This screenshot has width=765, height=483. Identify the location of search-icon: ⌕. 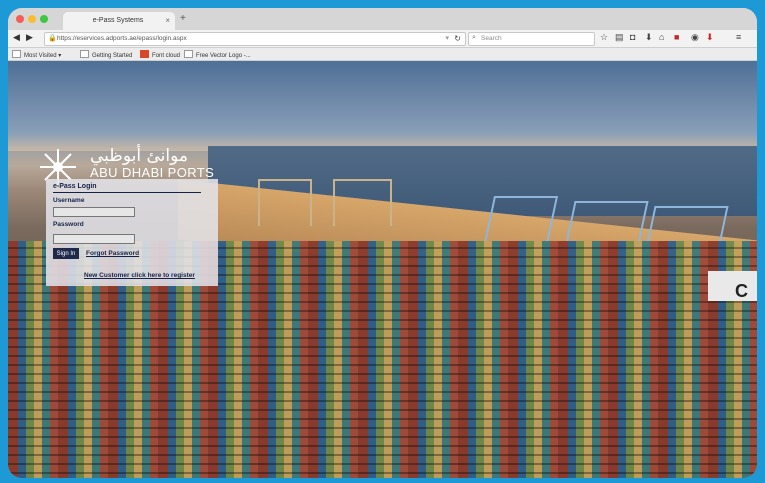
(474, 37).